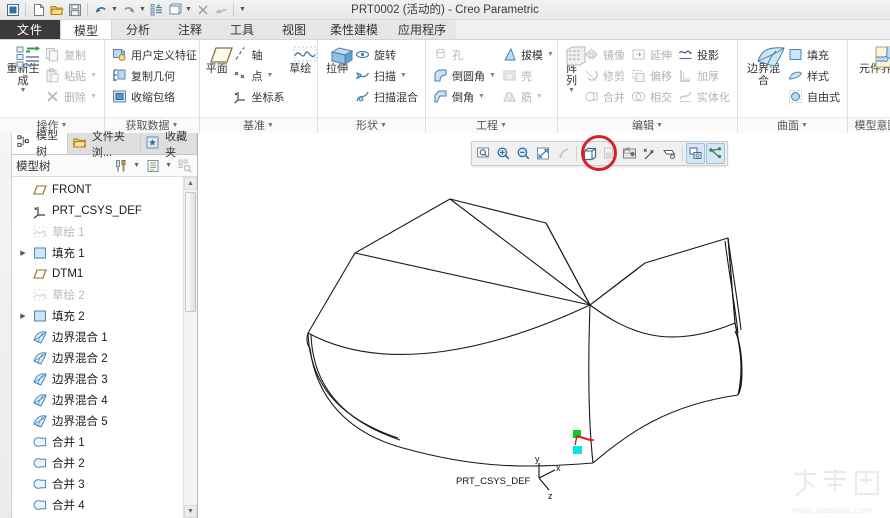 This screenshot has width=890, height=518. What do you see at coordinates (98, 378) in the screenshot?
I see `tree-item-boundary-blend-3: 边界混合 3` at bounding box center [98, 378].